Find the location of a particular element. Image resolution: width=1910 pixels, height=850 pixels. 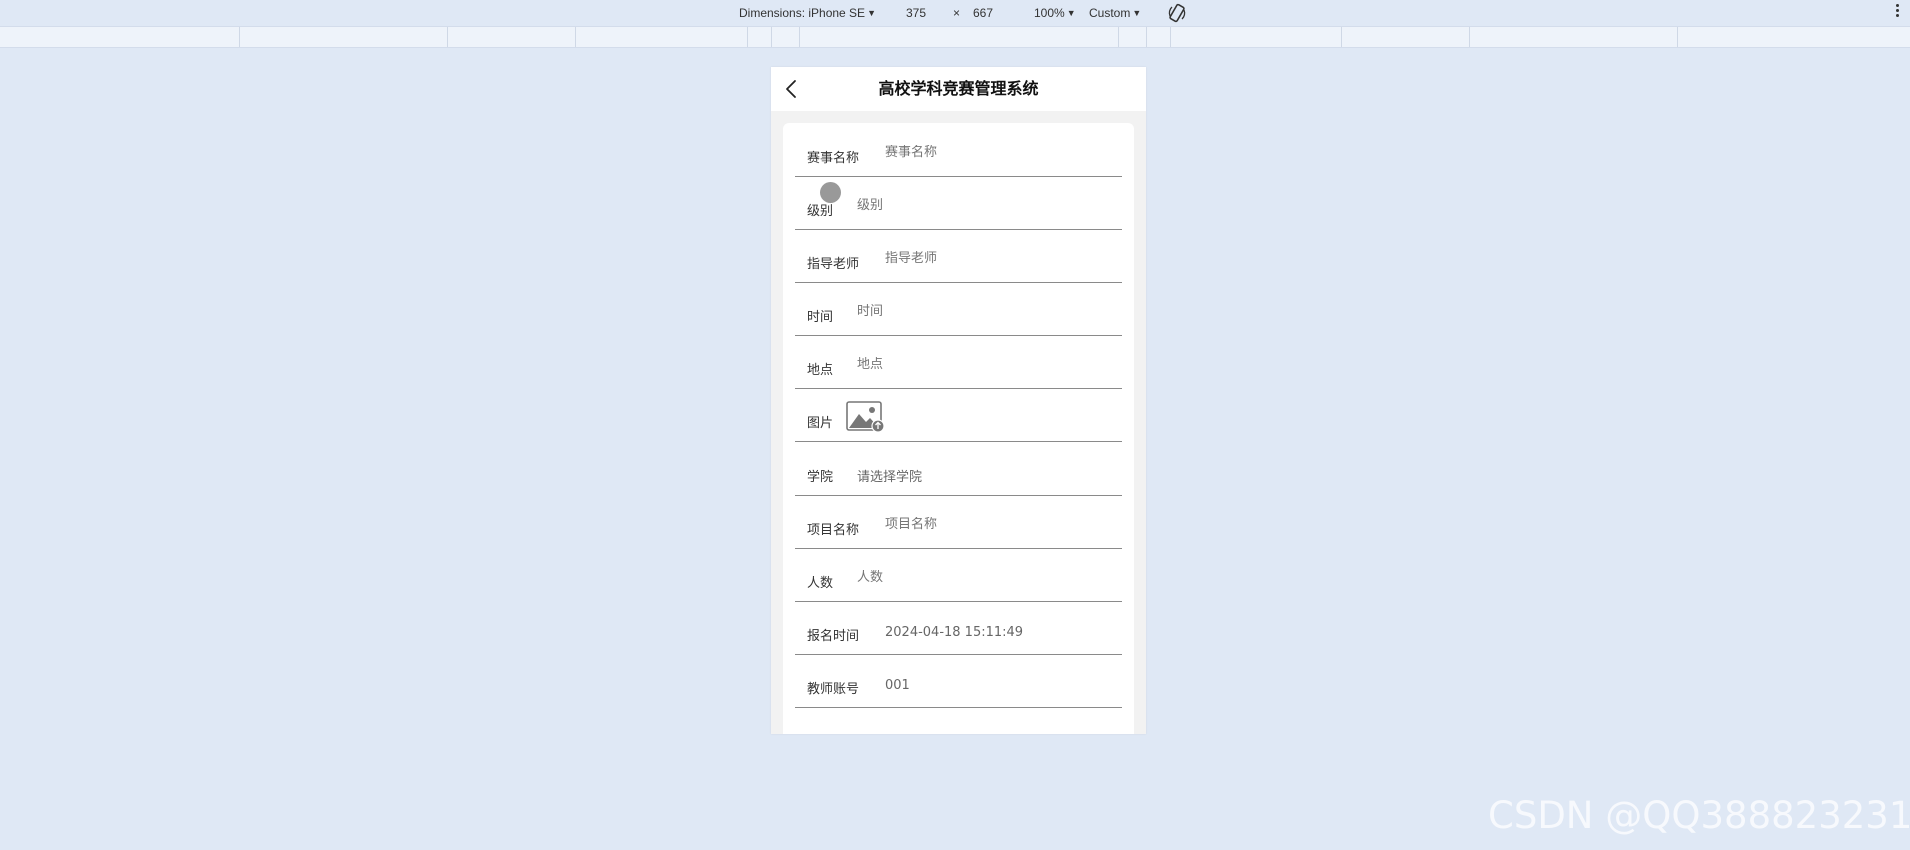

watermark: CSDN @QQ3888232316 is located at coordinates (1699, 815).